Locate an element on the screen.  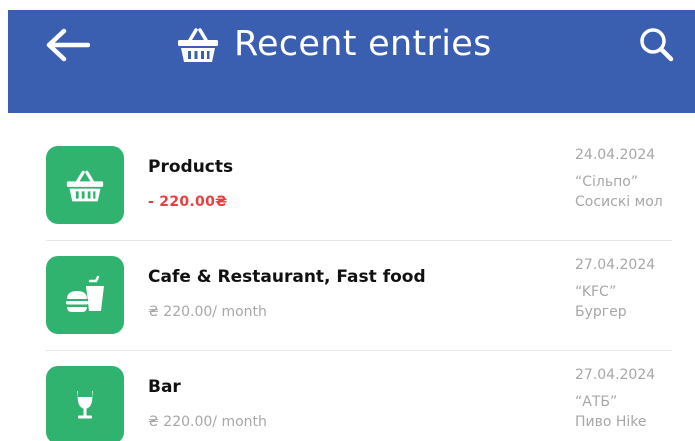
back-button is located at coordinates (67, 45).